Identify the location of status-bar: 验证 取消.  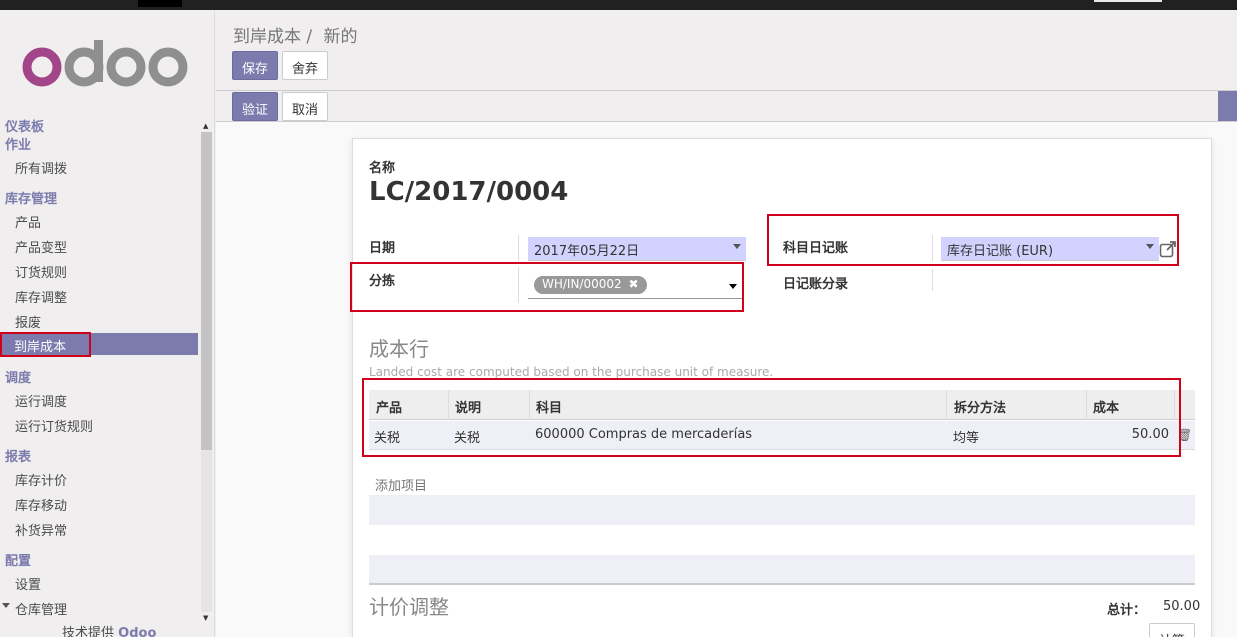
(726, 106).